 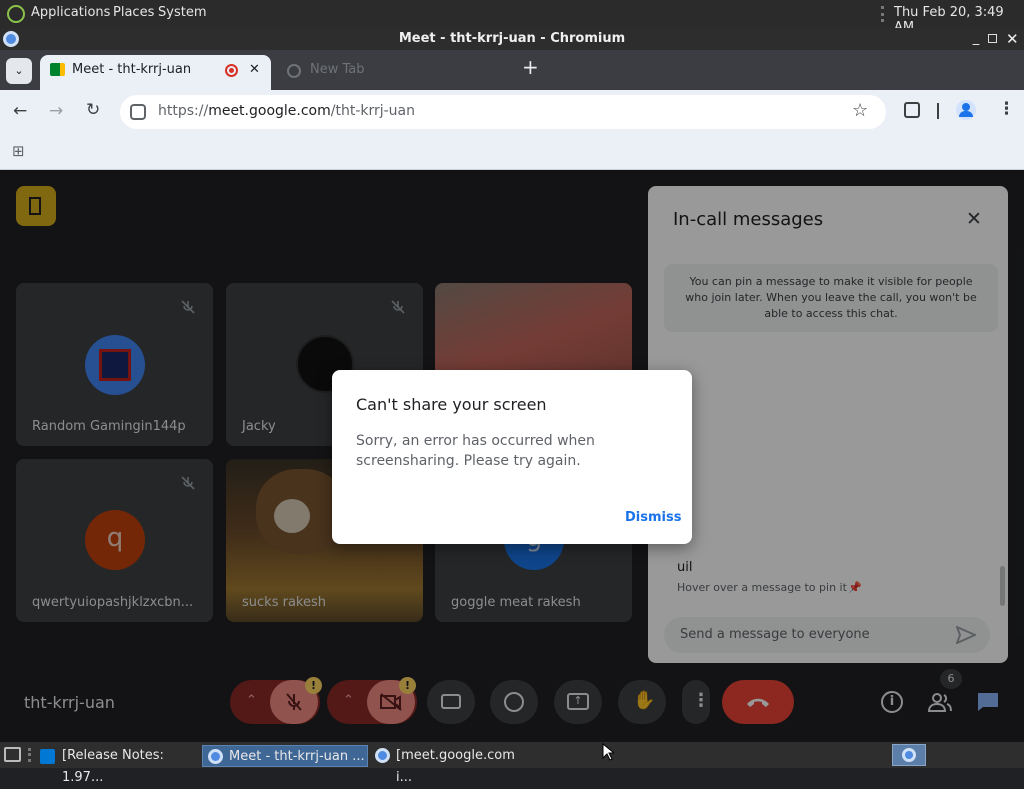 I want to click on tab-label: New Tab, so click(x=337, y=69).